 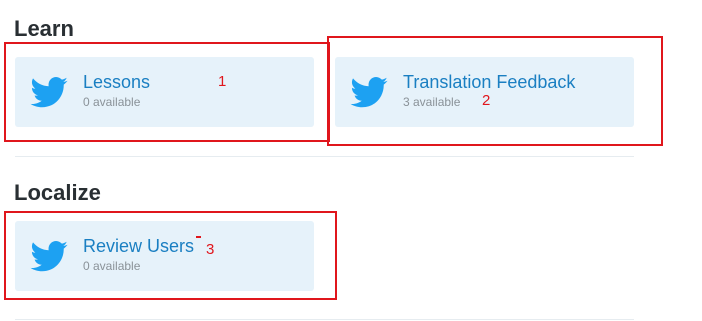 What do you see at coordinates (198, 237) in the screenshot?
I see `annotation-mark` at bounding box center [198, 237].